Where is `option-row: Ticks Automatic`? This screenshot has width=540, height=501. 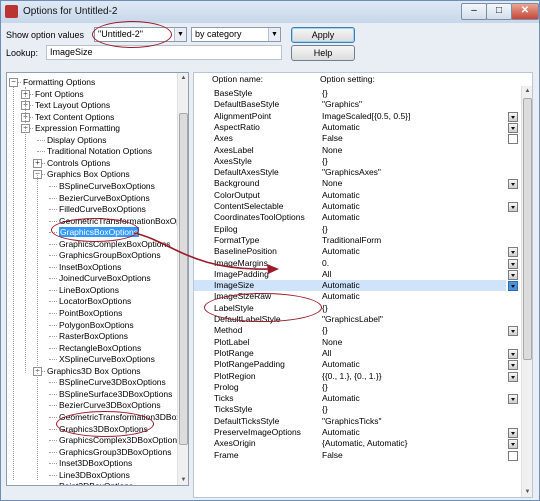
option-row: Ticks Automatic is located at coordinates (356, 399).